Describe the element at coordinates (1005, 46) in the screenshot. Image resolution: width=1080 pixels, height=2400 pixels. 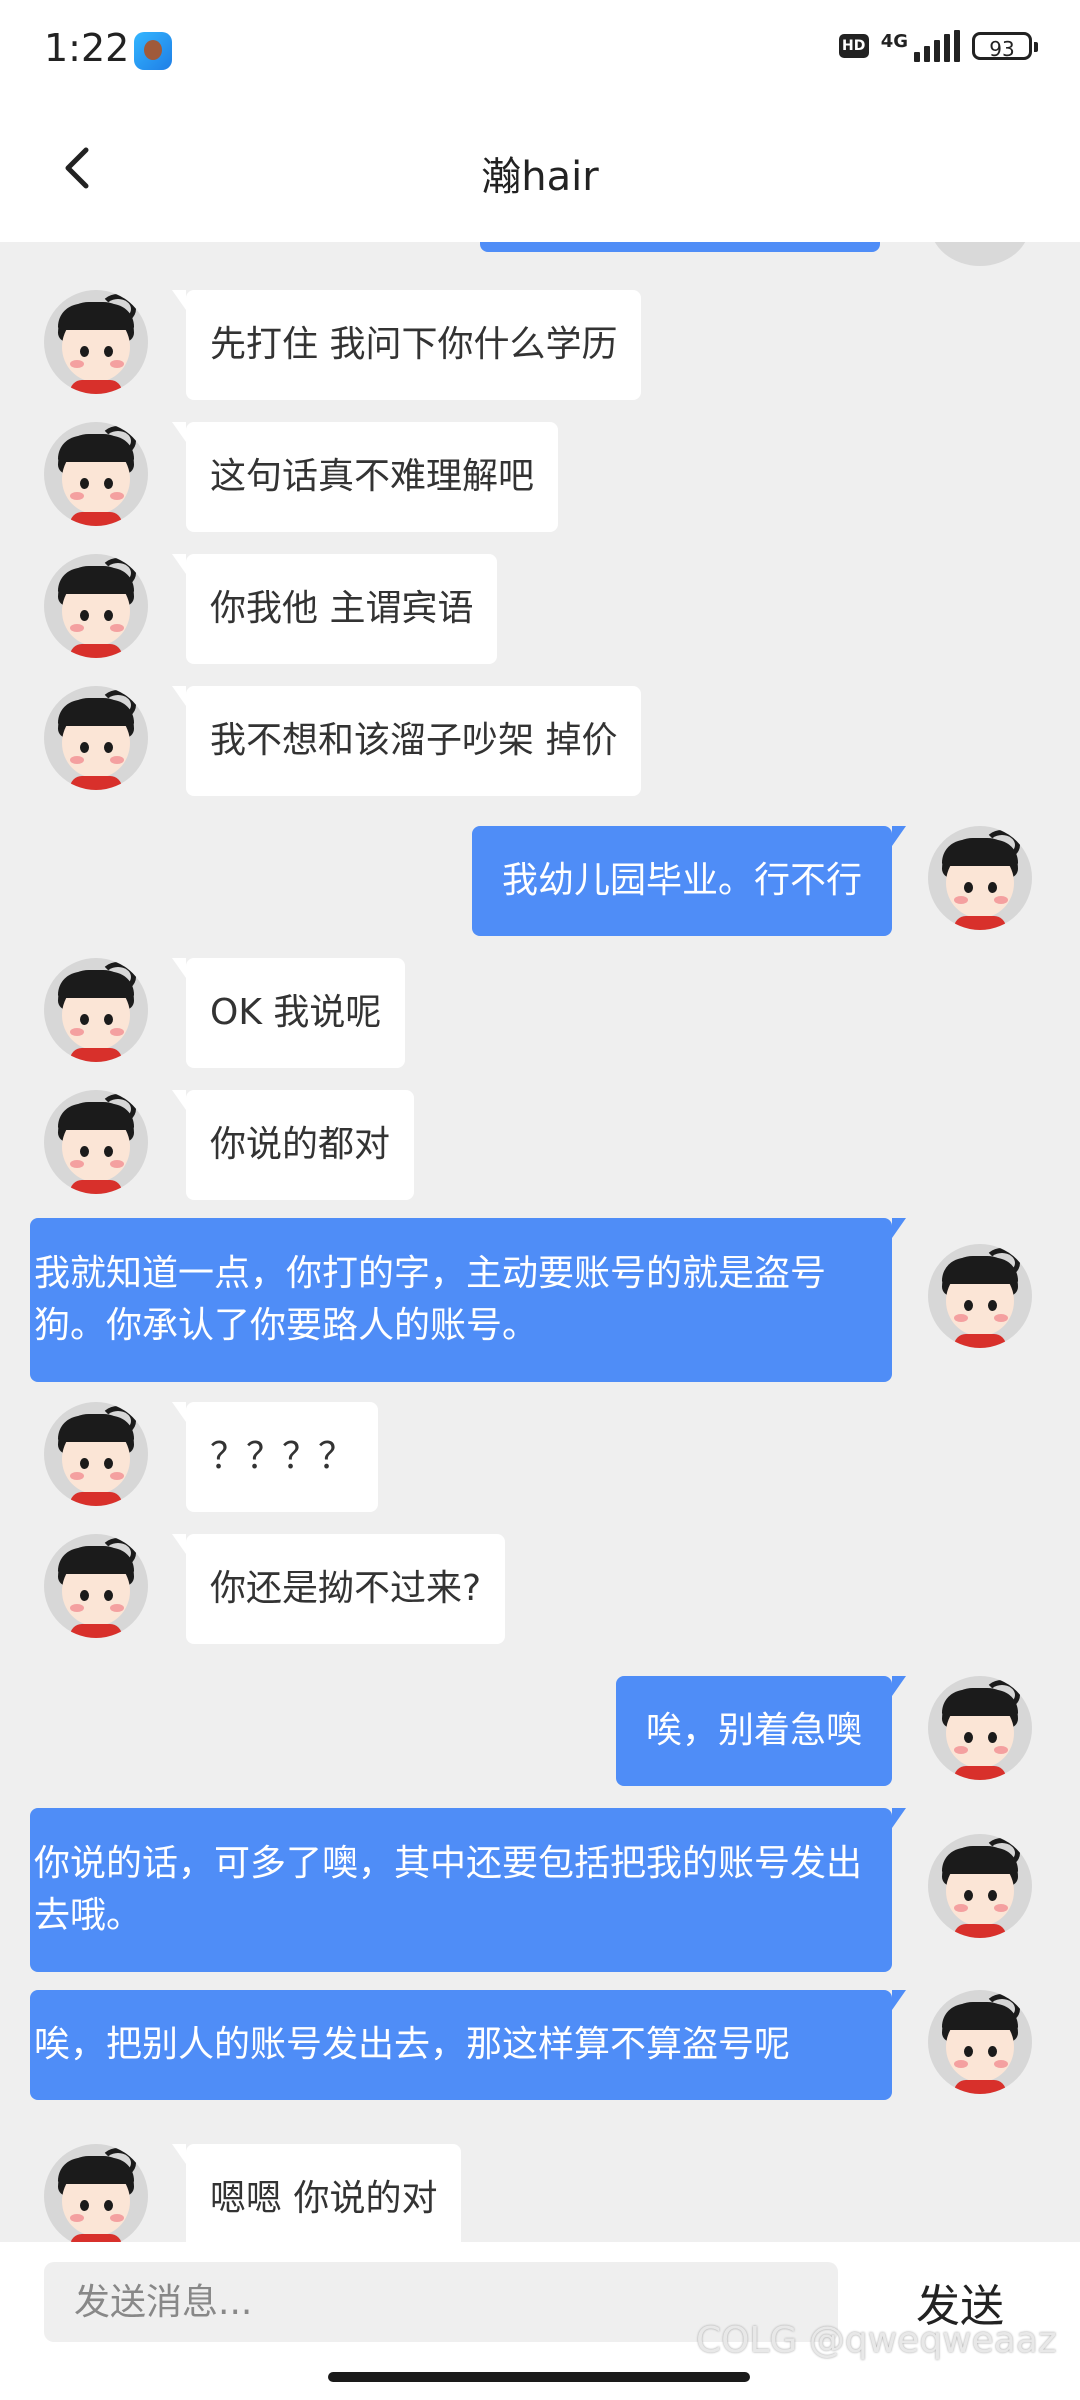
I see `battery-icon: 93` at that location.